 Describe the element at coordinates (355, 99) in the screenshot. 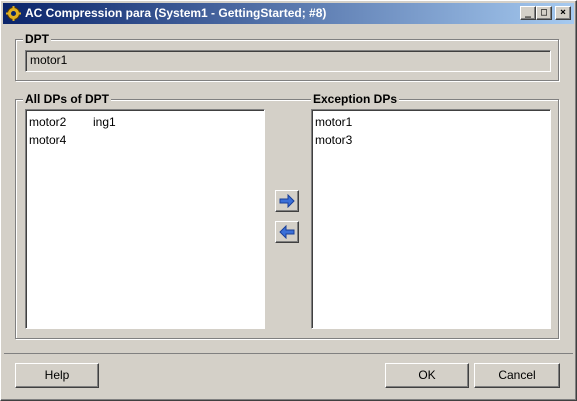

I see `exception-dps-label: Exception DPs` at that location.